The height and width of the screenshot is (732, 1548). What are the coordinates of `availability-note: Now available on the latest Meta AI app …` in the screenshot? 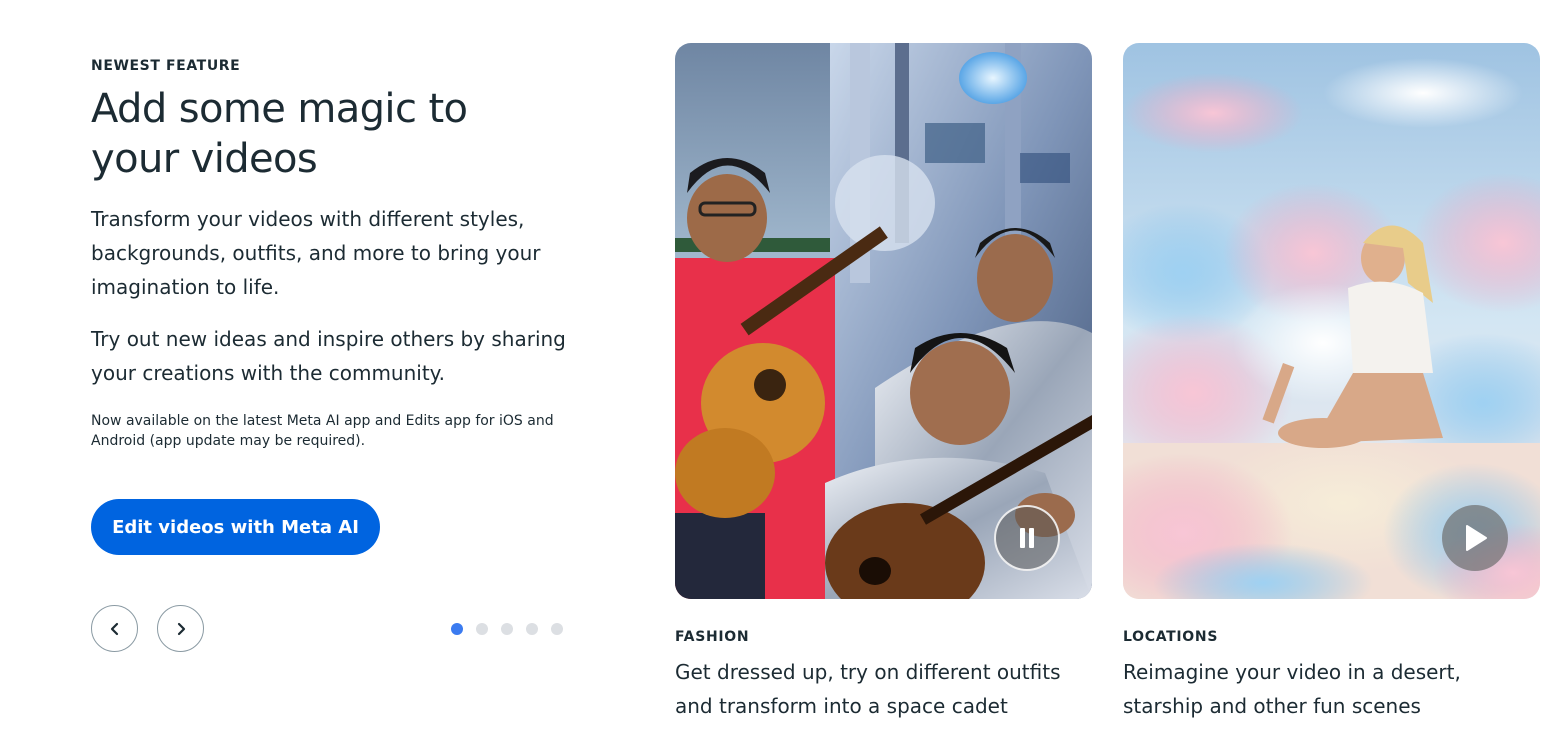 It's located at (322, 431).